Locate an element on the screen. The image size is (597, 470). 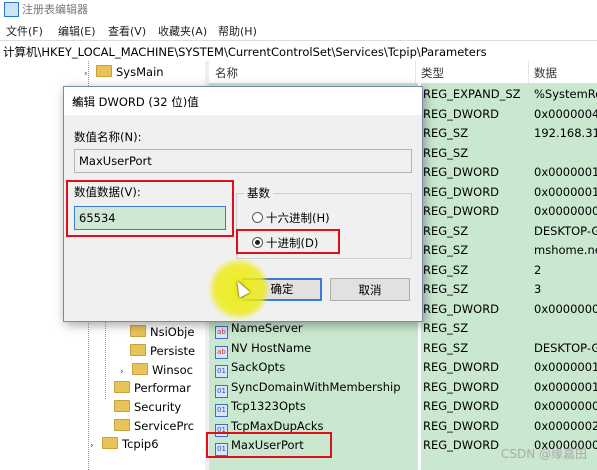
value-name: NV HostName is located at coordinates (271, 347).